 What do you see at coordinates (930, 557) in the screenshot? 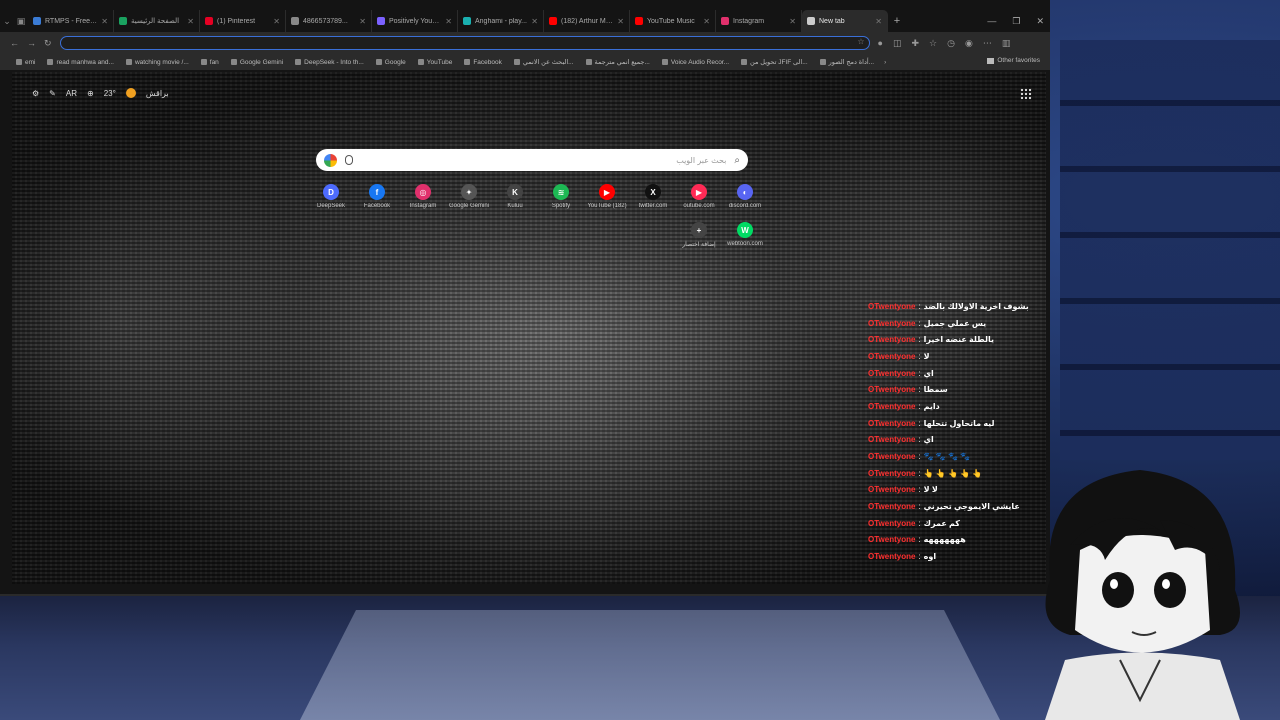
I see `chat-text: اوه` at bounding box center [930, 557].